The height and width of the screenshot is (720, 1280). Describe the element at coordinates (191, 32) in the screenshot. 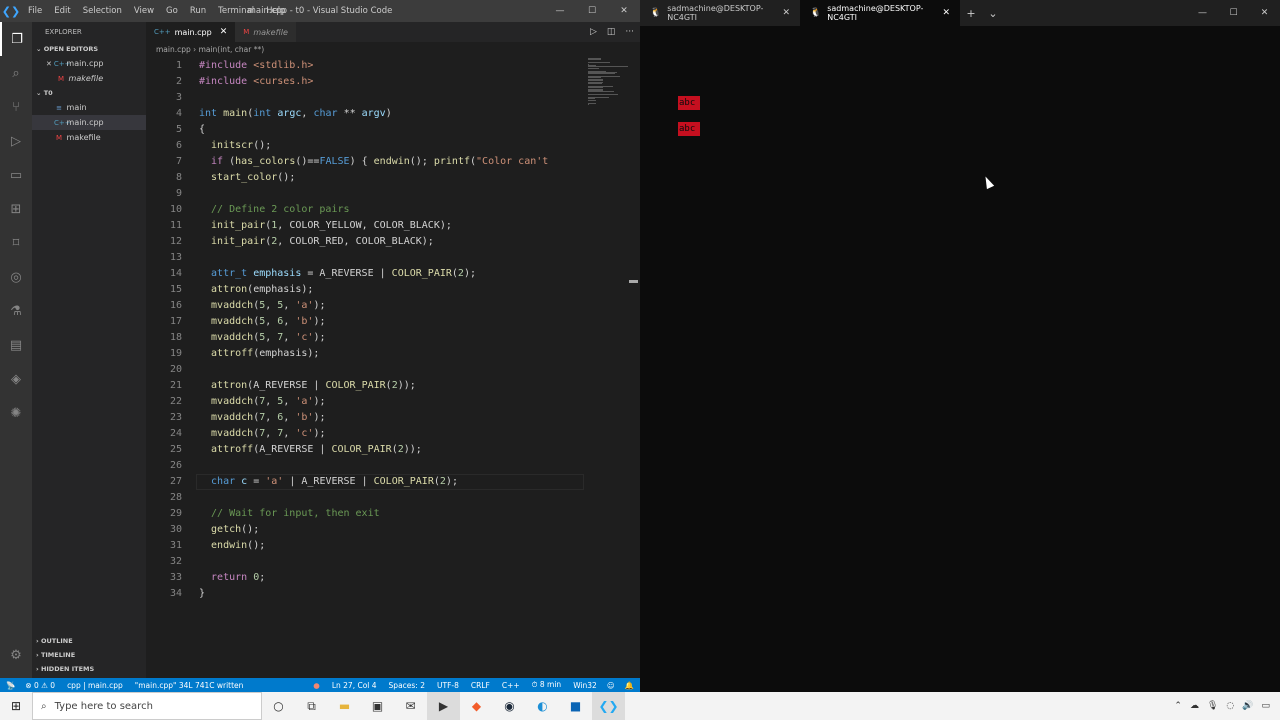

I see `tab-main-cpp: C++ main.cpp ✕` at that location.